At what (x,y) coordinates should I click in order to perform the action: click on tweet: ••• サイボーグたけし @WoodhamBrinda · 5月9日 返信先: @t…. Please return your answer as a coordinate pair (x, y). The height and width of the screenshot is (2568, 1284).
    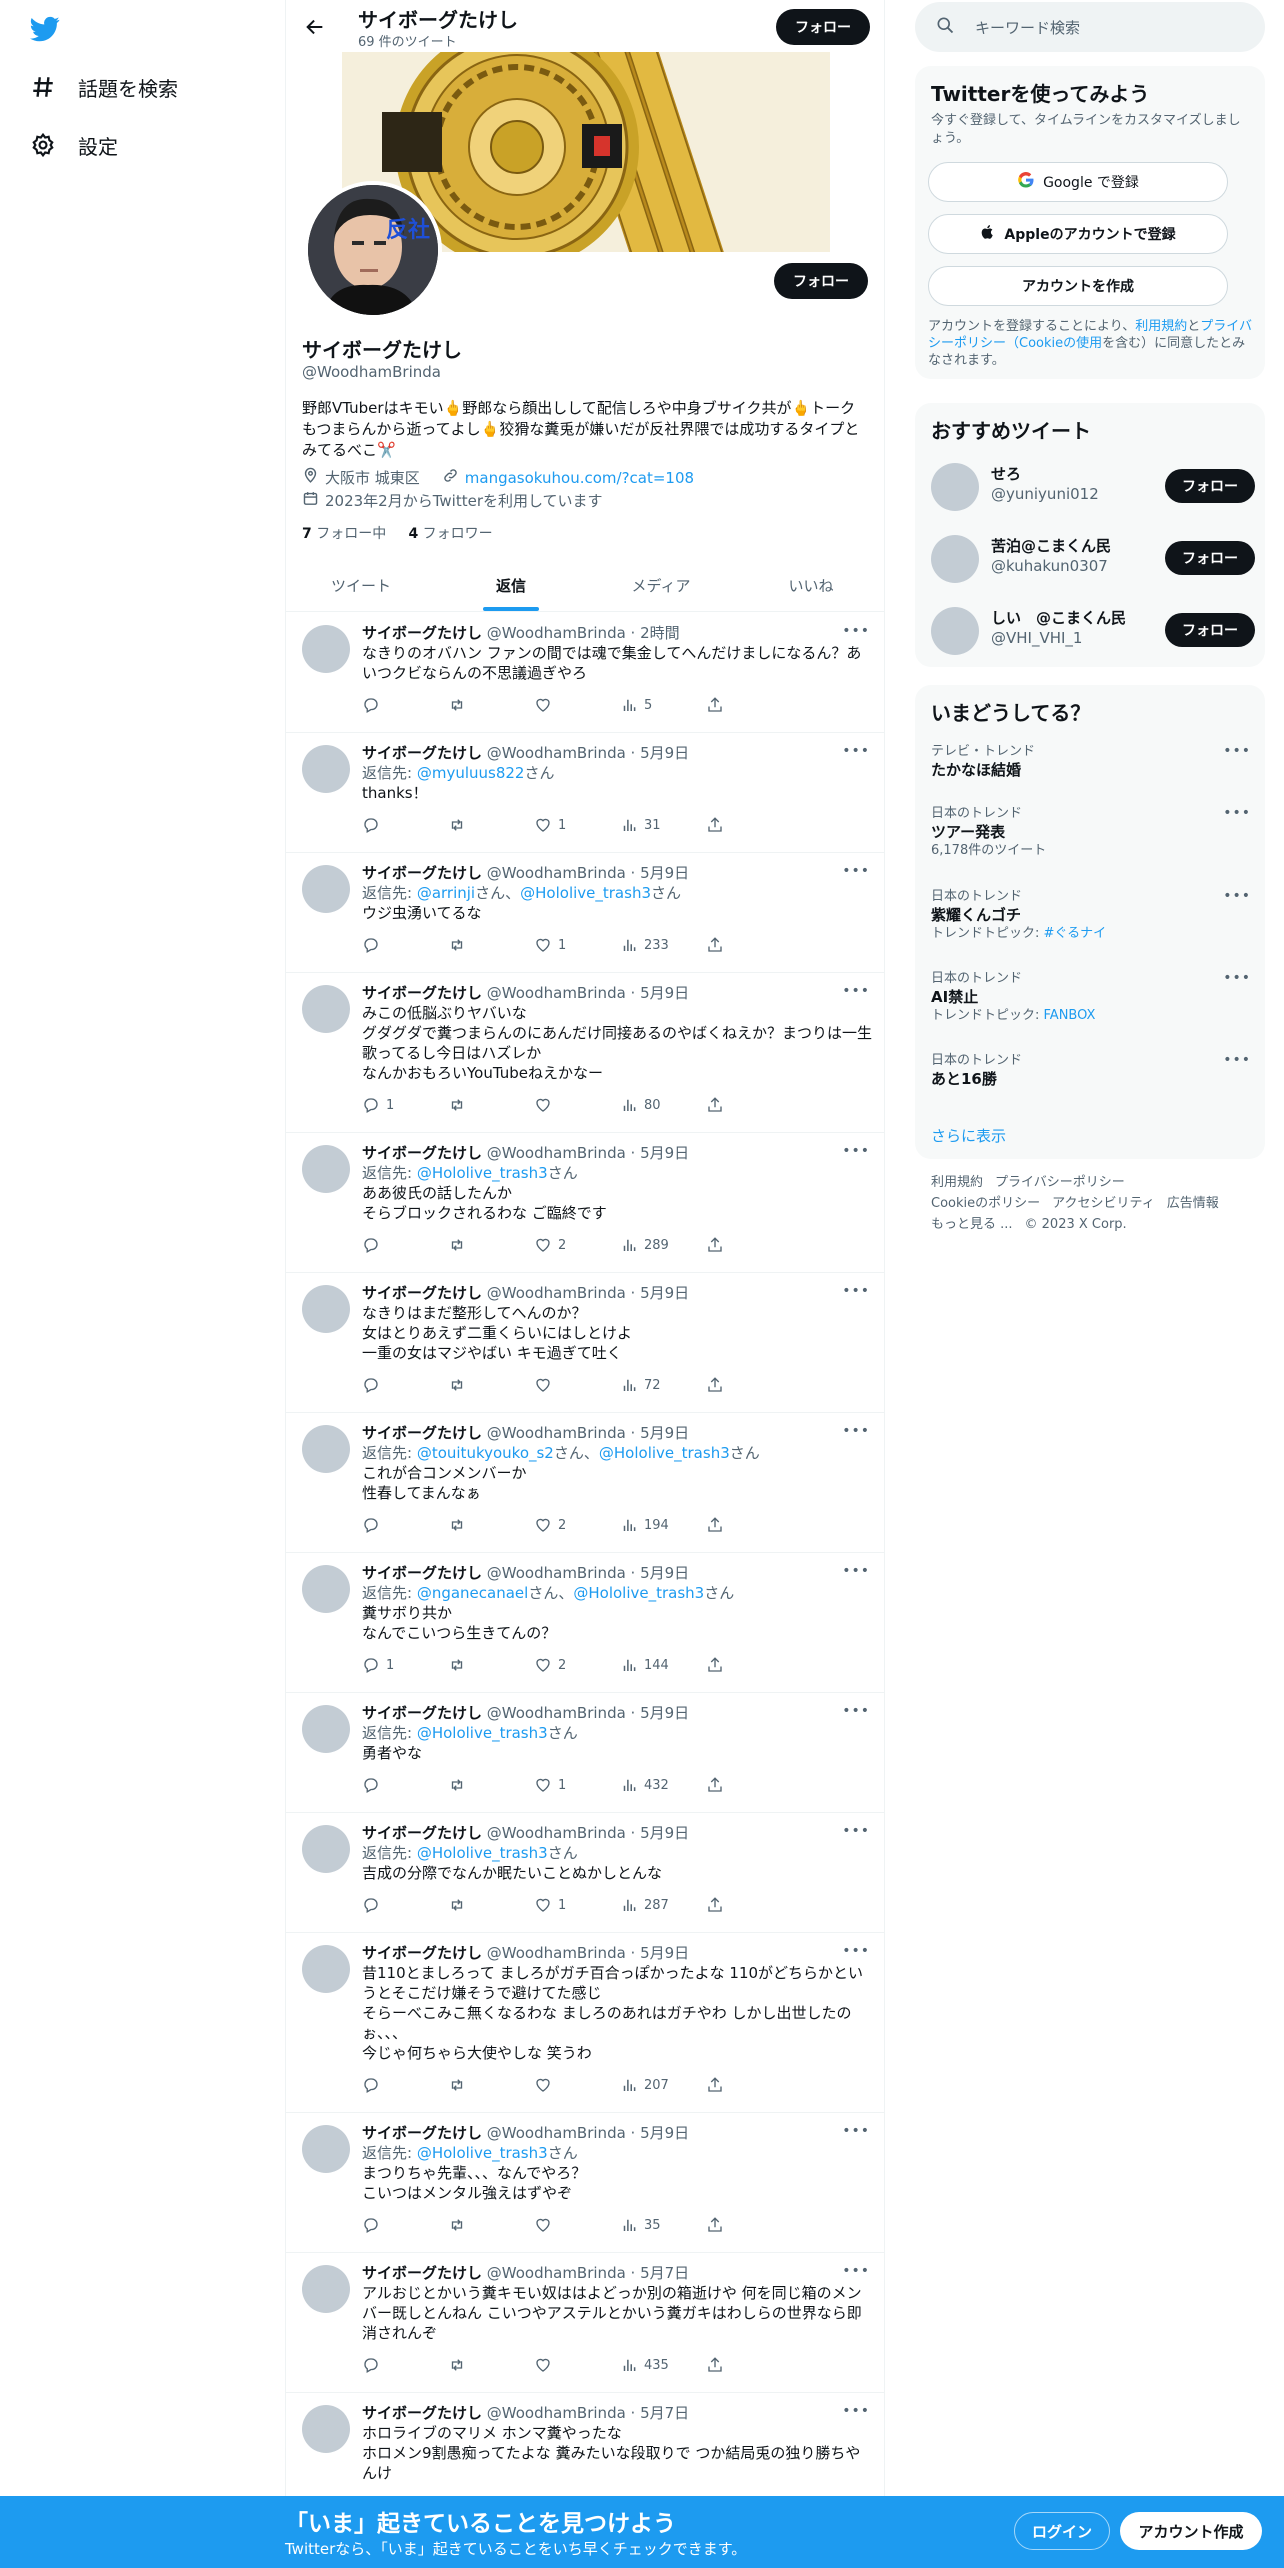
    Looking at the image, I should click on (585, 1483).